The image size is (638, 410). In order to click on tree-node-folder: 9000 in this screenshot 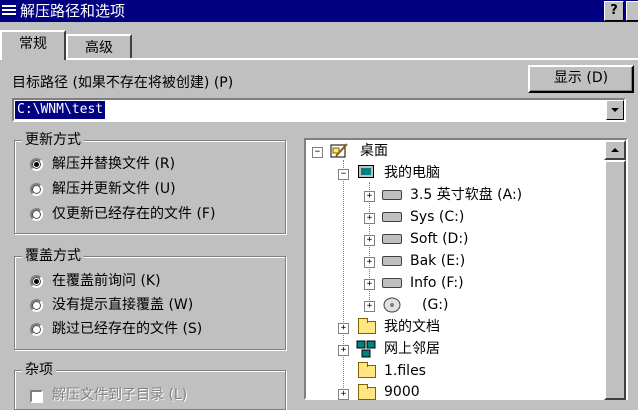, I will do `click(402, 393)`.